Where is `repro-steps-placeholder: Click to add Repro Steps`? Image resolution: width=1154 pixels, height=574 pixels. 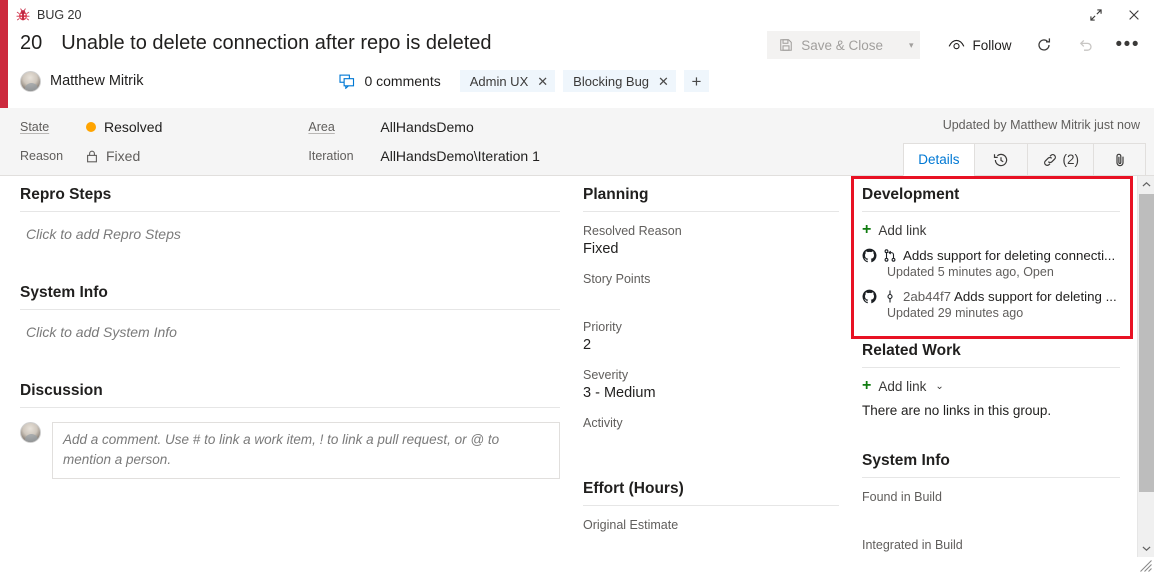
repro-steps-placeholder: Click to add Repro Steps is located at coordinates (290, 227).